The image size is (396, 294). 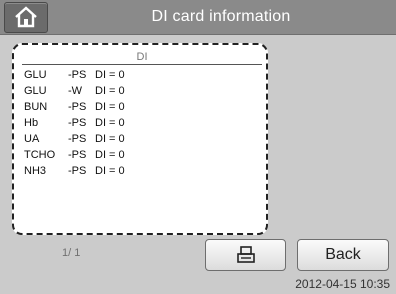 I want to click on test-name: Hb, so click(x=31, y=123).